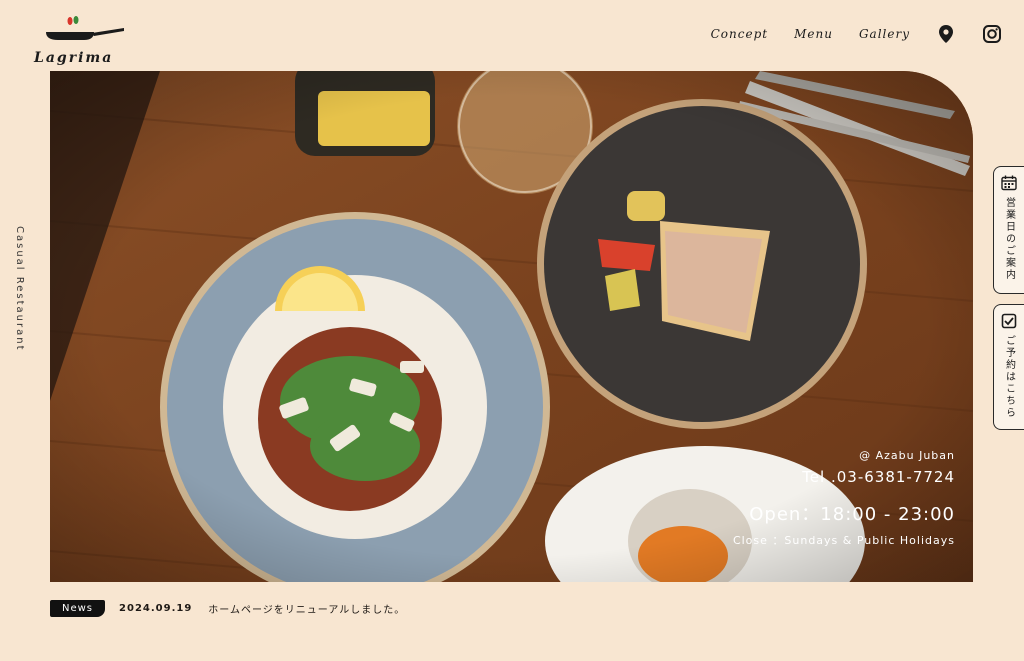 Image resolution: width=1024 pixels, height=661 pixels. What do you see at coordinates (856, 34) in the screenshot?
I see `main-nav: Concept Menu Gallery` at bounding box center [856, 34].